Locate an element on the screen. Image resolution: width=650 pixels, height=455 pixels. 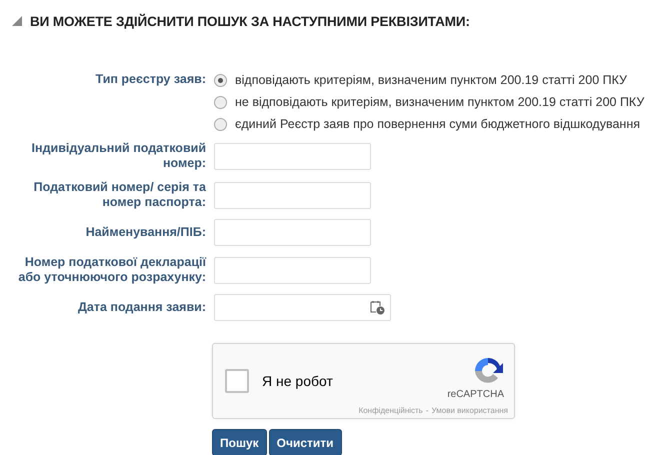
field-label: Дата подання заяви: is located at coordinates (141, 307).